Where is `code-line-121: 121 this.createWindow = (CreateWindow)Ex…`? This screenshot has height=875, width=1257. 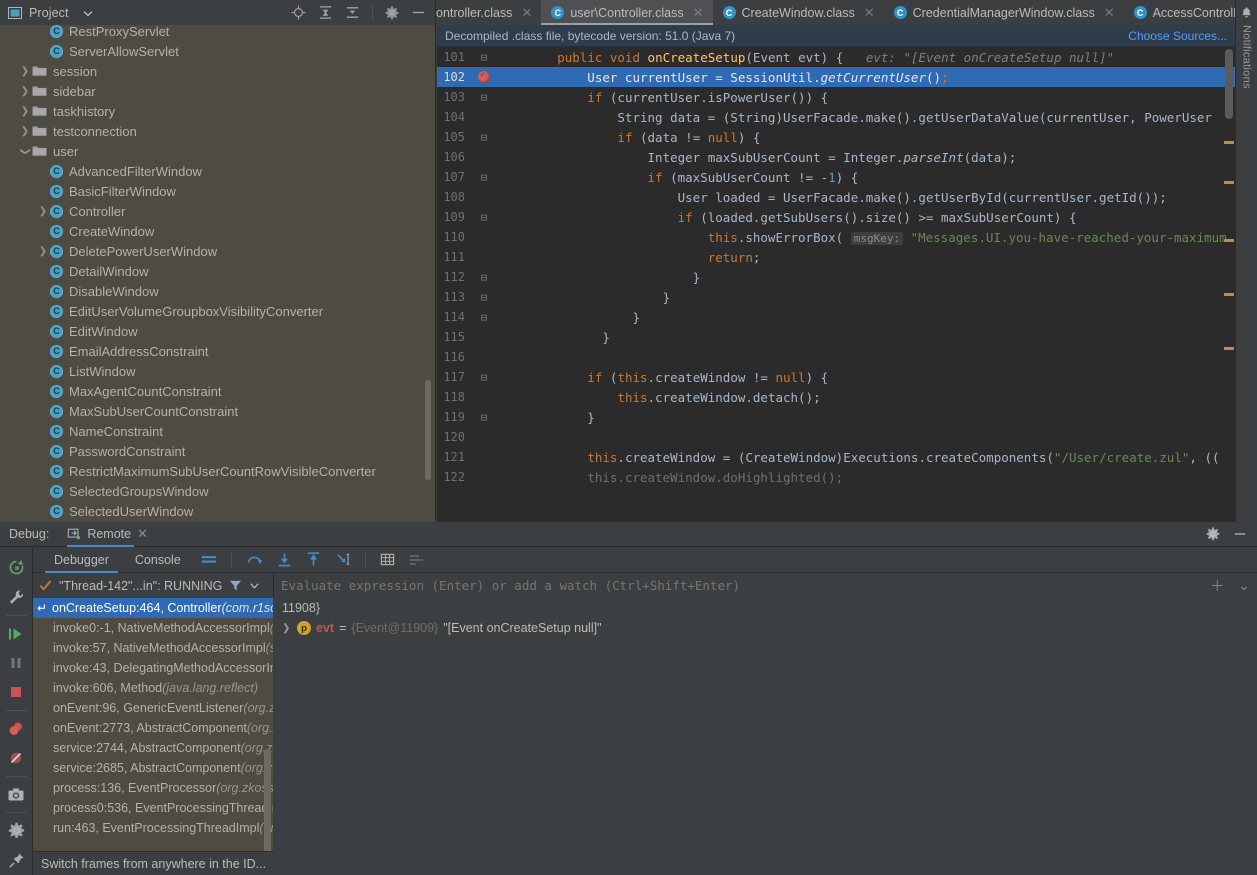
code-line-121: 121 this.createWindow = (CreateWindow)Ex… is located at coordinates (836, 457).